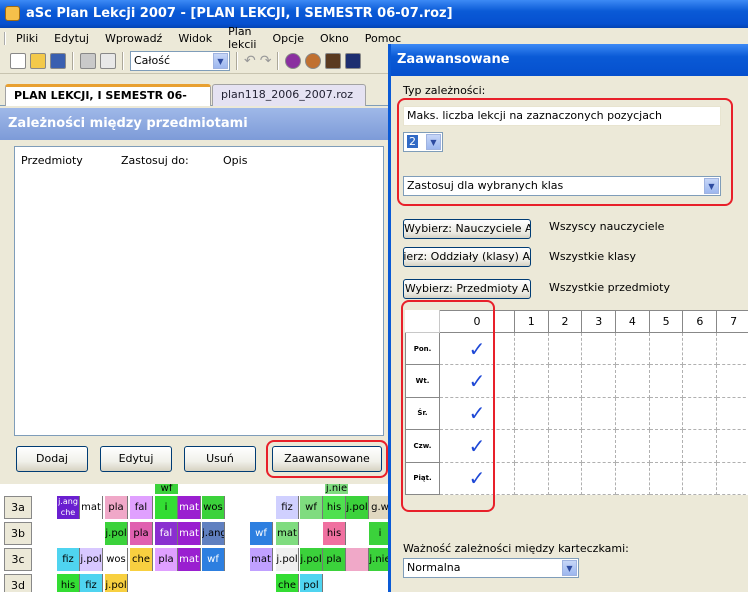 The height and width of the screenshot is (592, 748). What do you see at coordinates (491, 568) in the screenshot?
I see `importance-select: Normalna ▼` at bounding box center [491, 568].